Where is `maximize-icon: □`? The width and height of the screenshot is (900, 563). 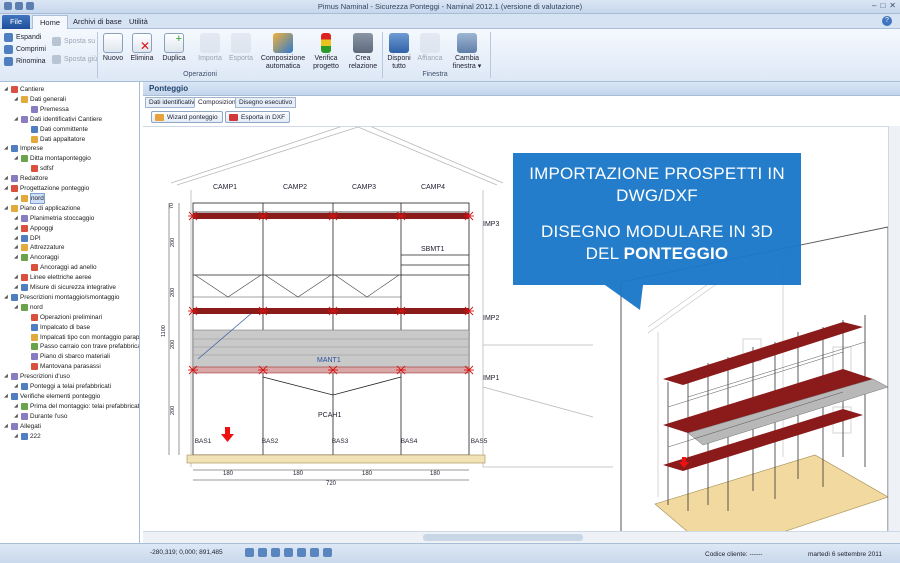 maximize-icon: □ is located at coordinates (882, 5).